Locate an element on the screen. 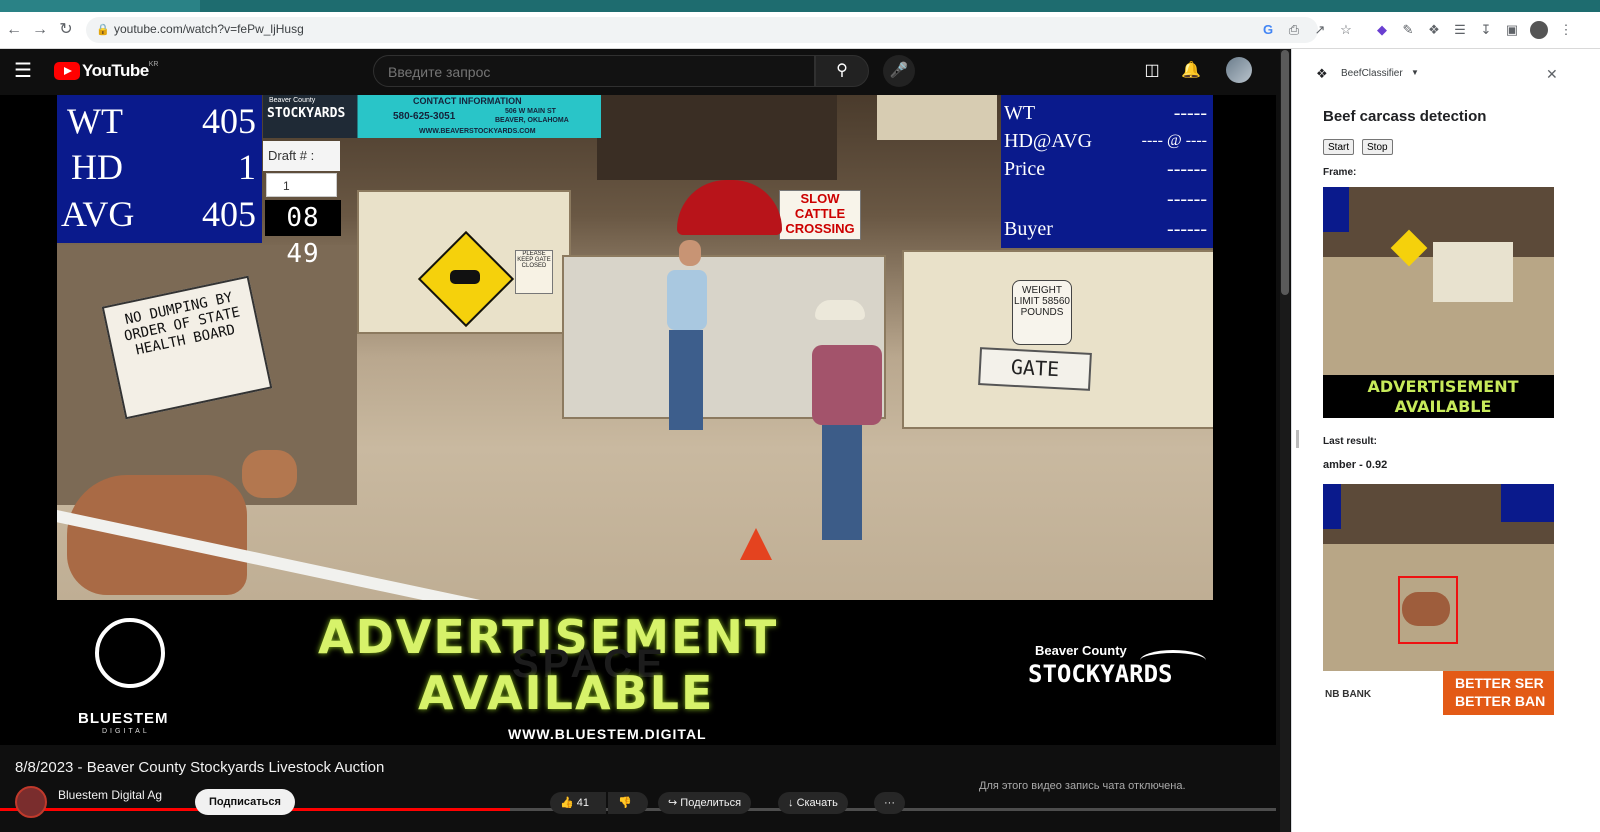  lock-icon: 🔒 is located at coordinates (103, 29).